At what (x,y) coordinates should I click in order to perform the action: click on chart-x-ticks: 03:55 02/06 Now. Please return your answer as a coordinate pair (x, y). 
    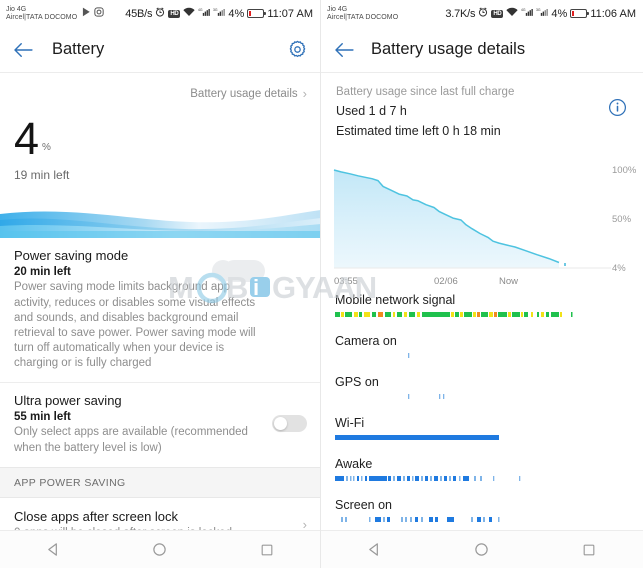
    Looking at the image, I should click on (426, 281).